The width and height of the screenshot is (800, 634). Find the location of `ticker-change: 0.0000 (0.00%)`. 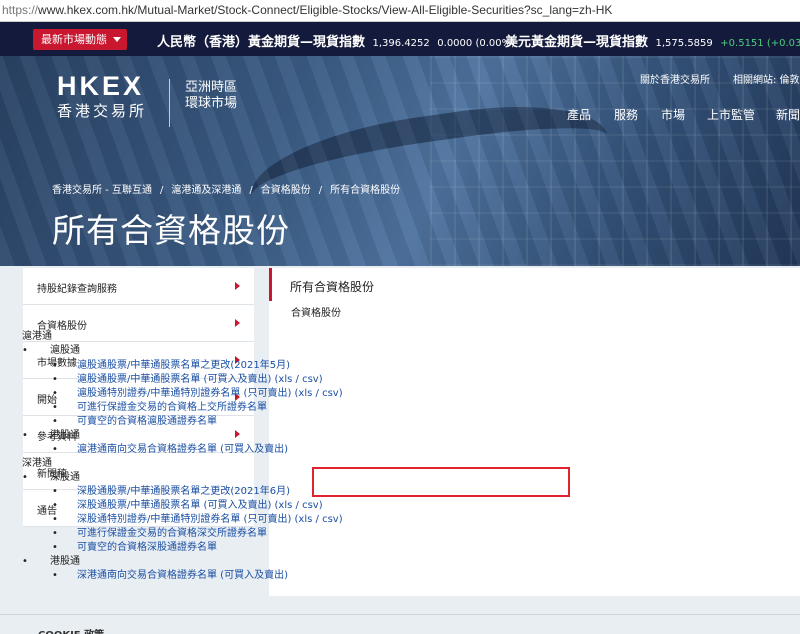

ticker-change: 0.0000 (0.00%) is located at coordinates (476, 43).